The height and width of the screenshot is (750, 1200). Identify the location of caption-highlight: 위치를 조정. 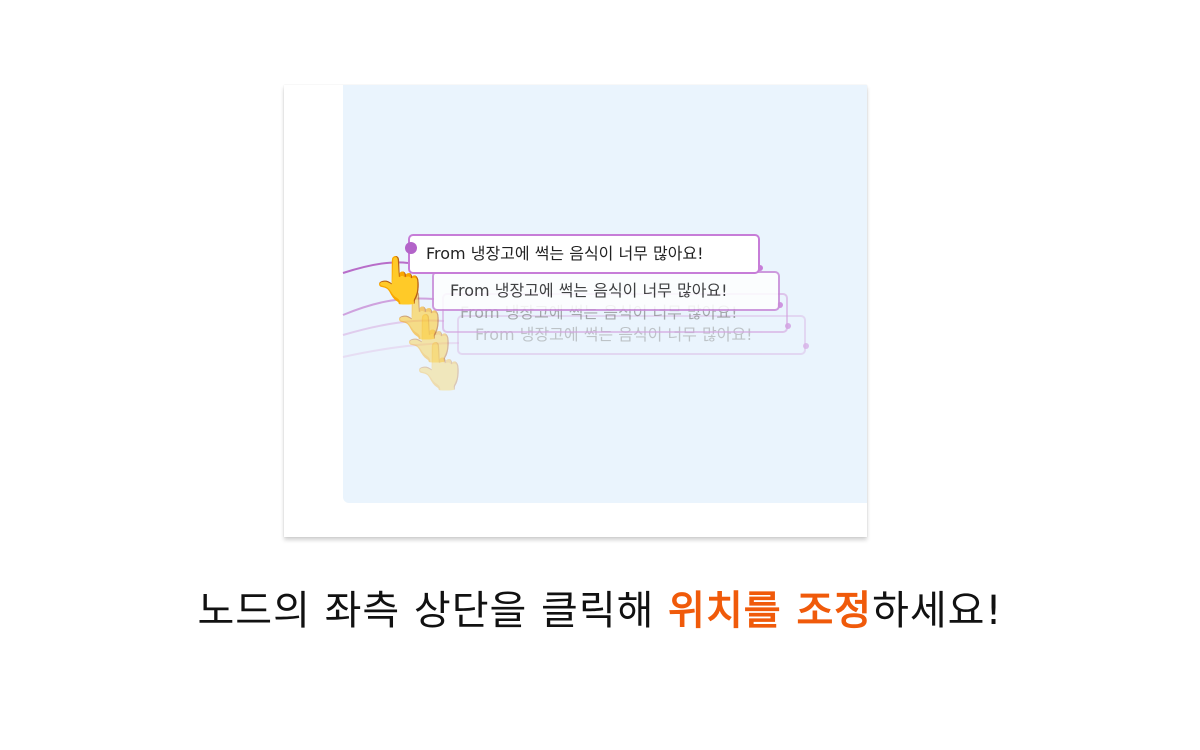
(770, 611).